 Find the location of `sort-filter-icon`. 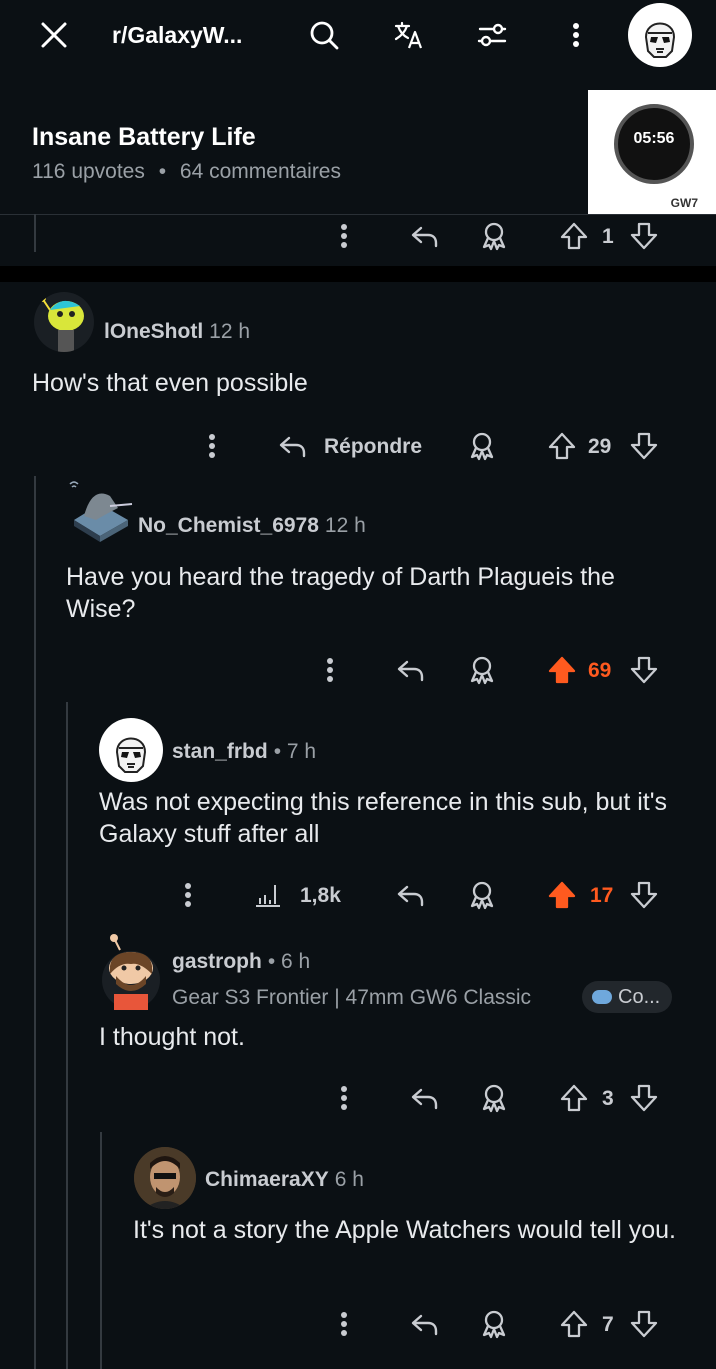

sort-filter-icon is located at coordinates (492, 35).